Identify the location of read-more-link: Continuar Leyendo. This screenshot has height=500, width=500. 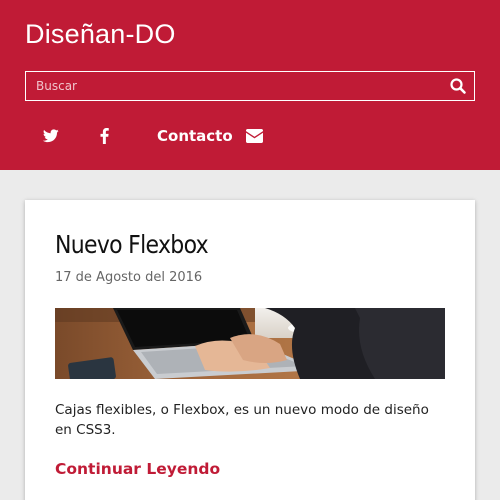
(137, 469).